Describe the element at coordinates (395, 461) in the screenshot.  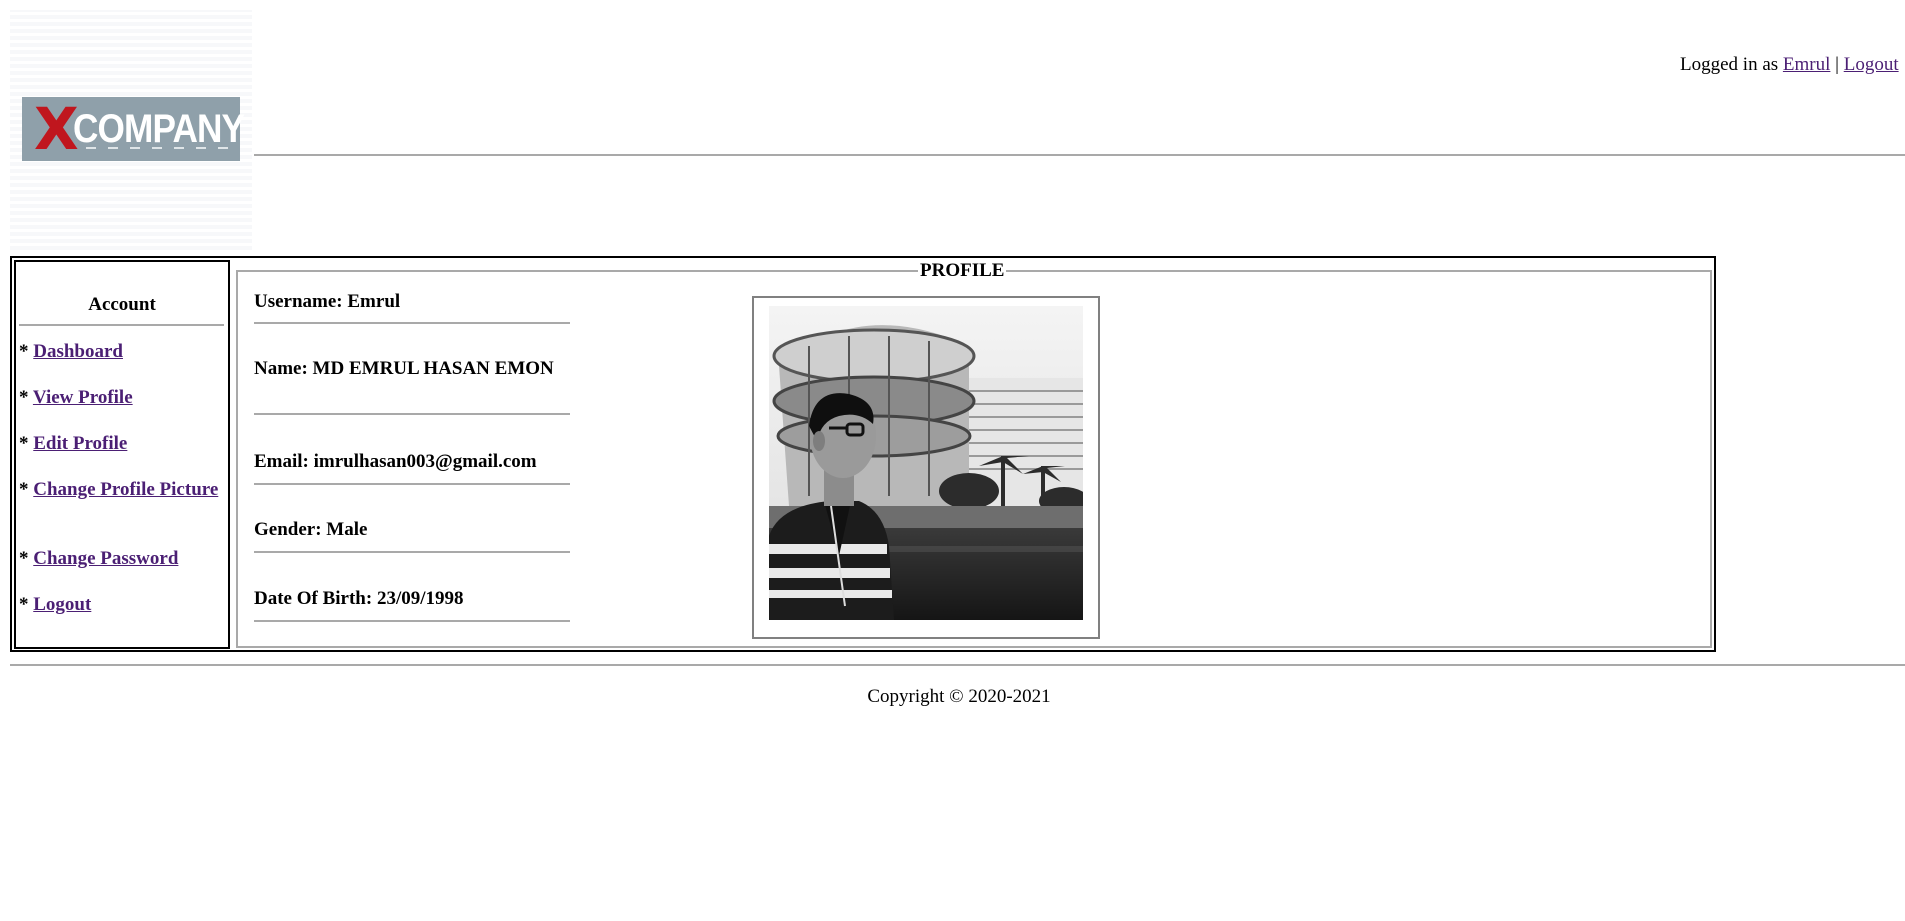
I see `email-value: Email: imrulhasan003@gmail.com` at that location.